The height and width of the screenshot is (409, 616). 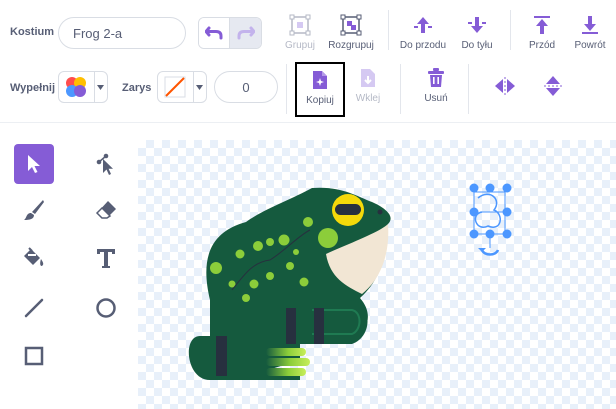 I want to click on group-button: Grupuj, so click(x=300, y=32).